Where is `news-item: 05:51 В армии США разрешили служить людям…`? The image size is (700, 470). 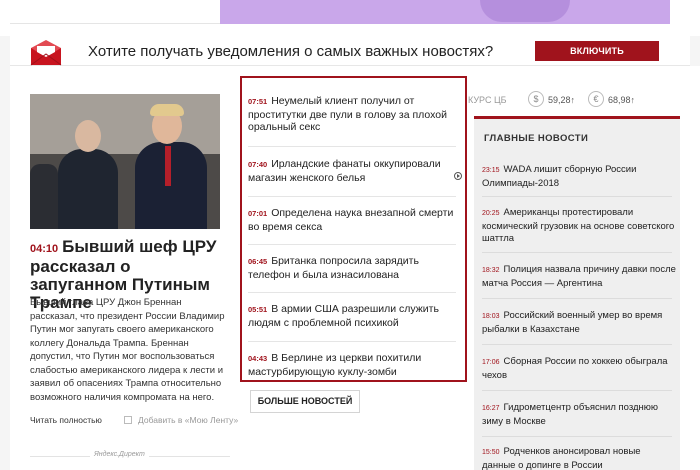 news-item: 05:51 В армии США разрешили служить людям… is located at coordinates (351, 316).